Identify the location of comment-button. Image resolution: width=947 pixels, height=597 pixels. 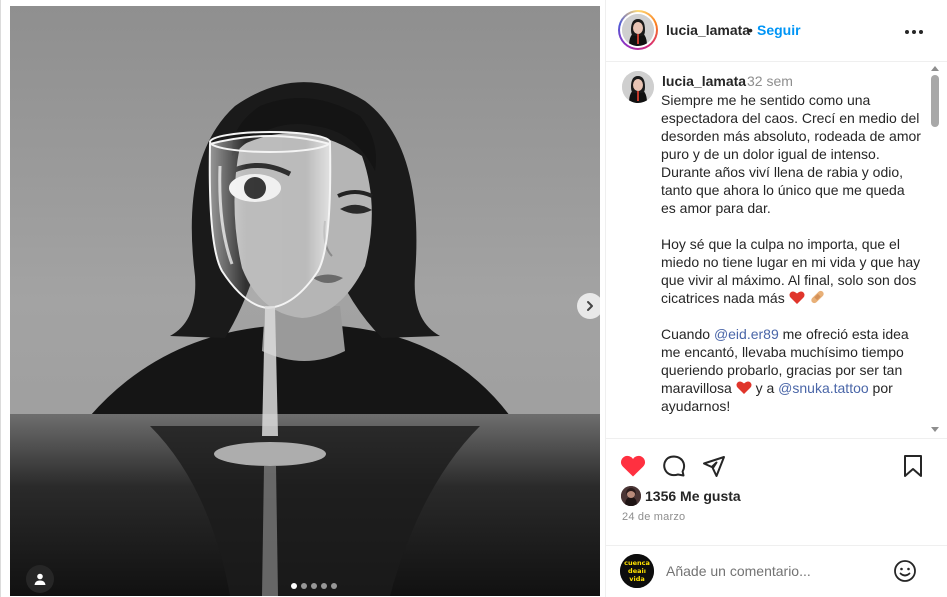
(674, 466).